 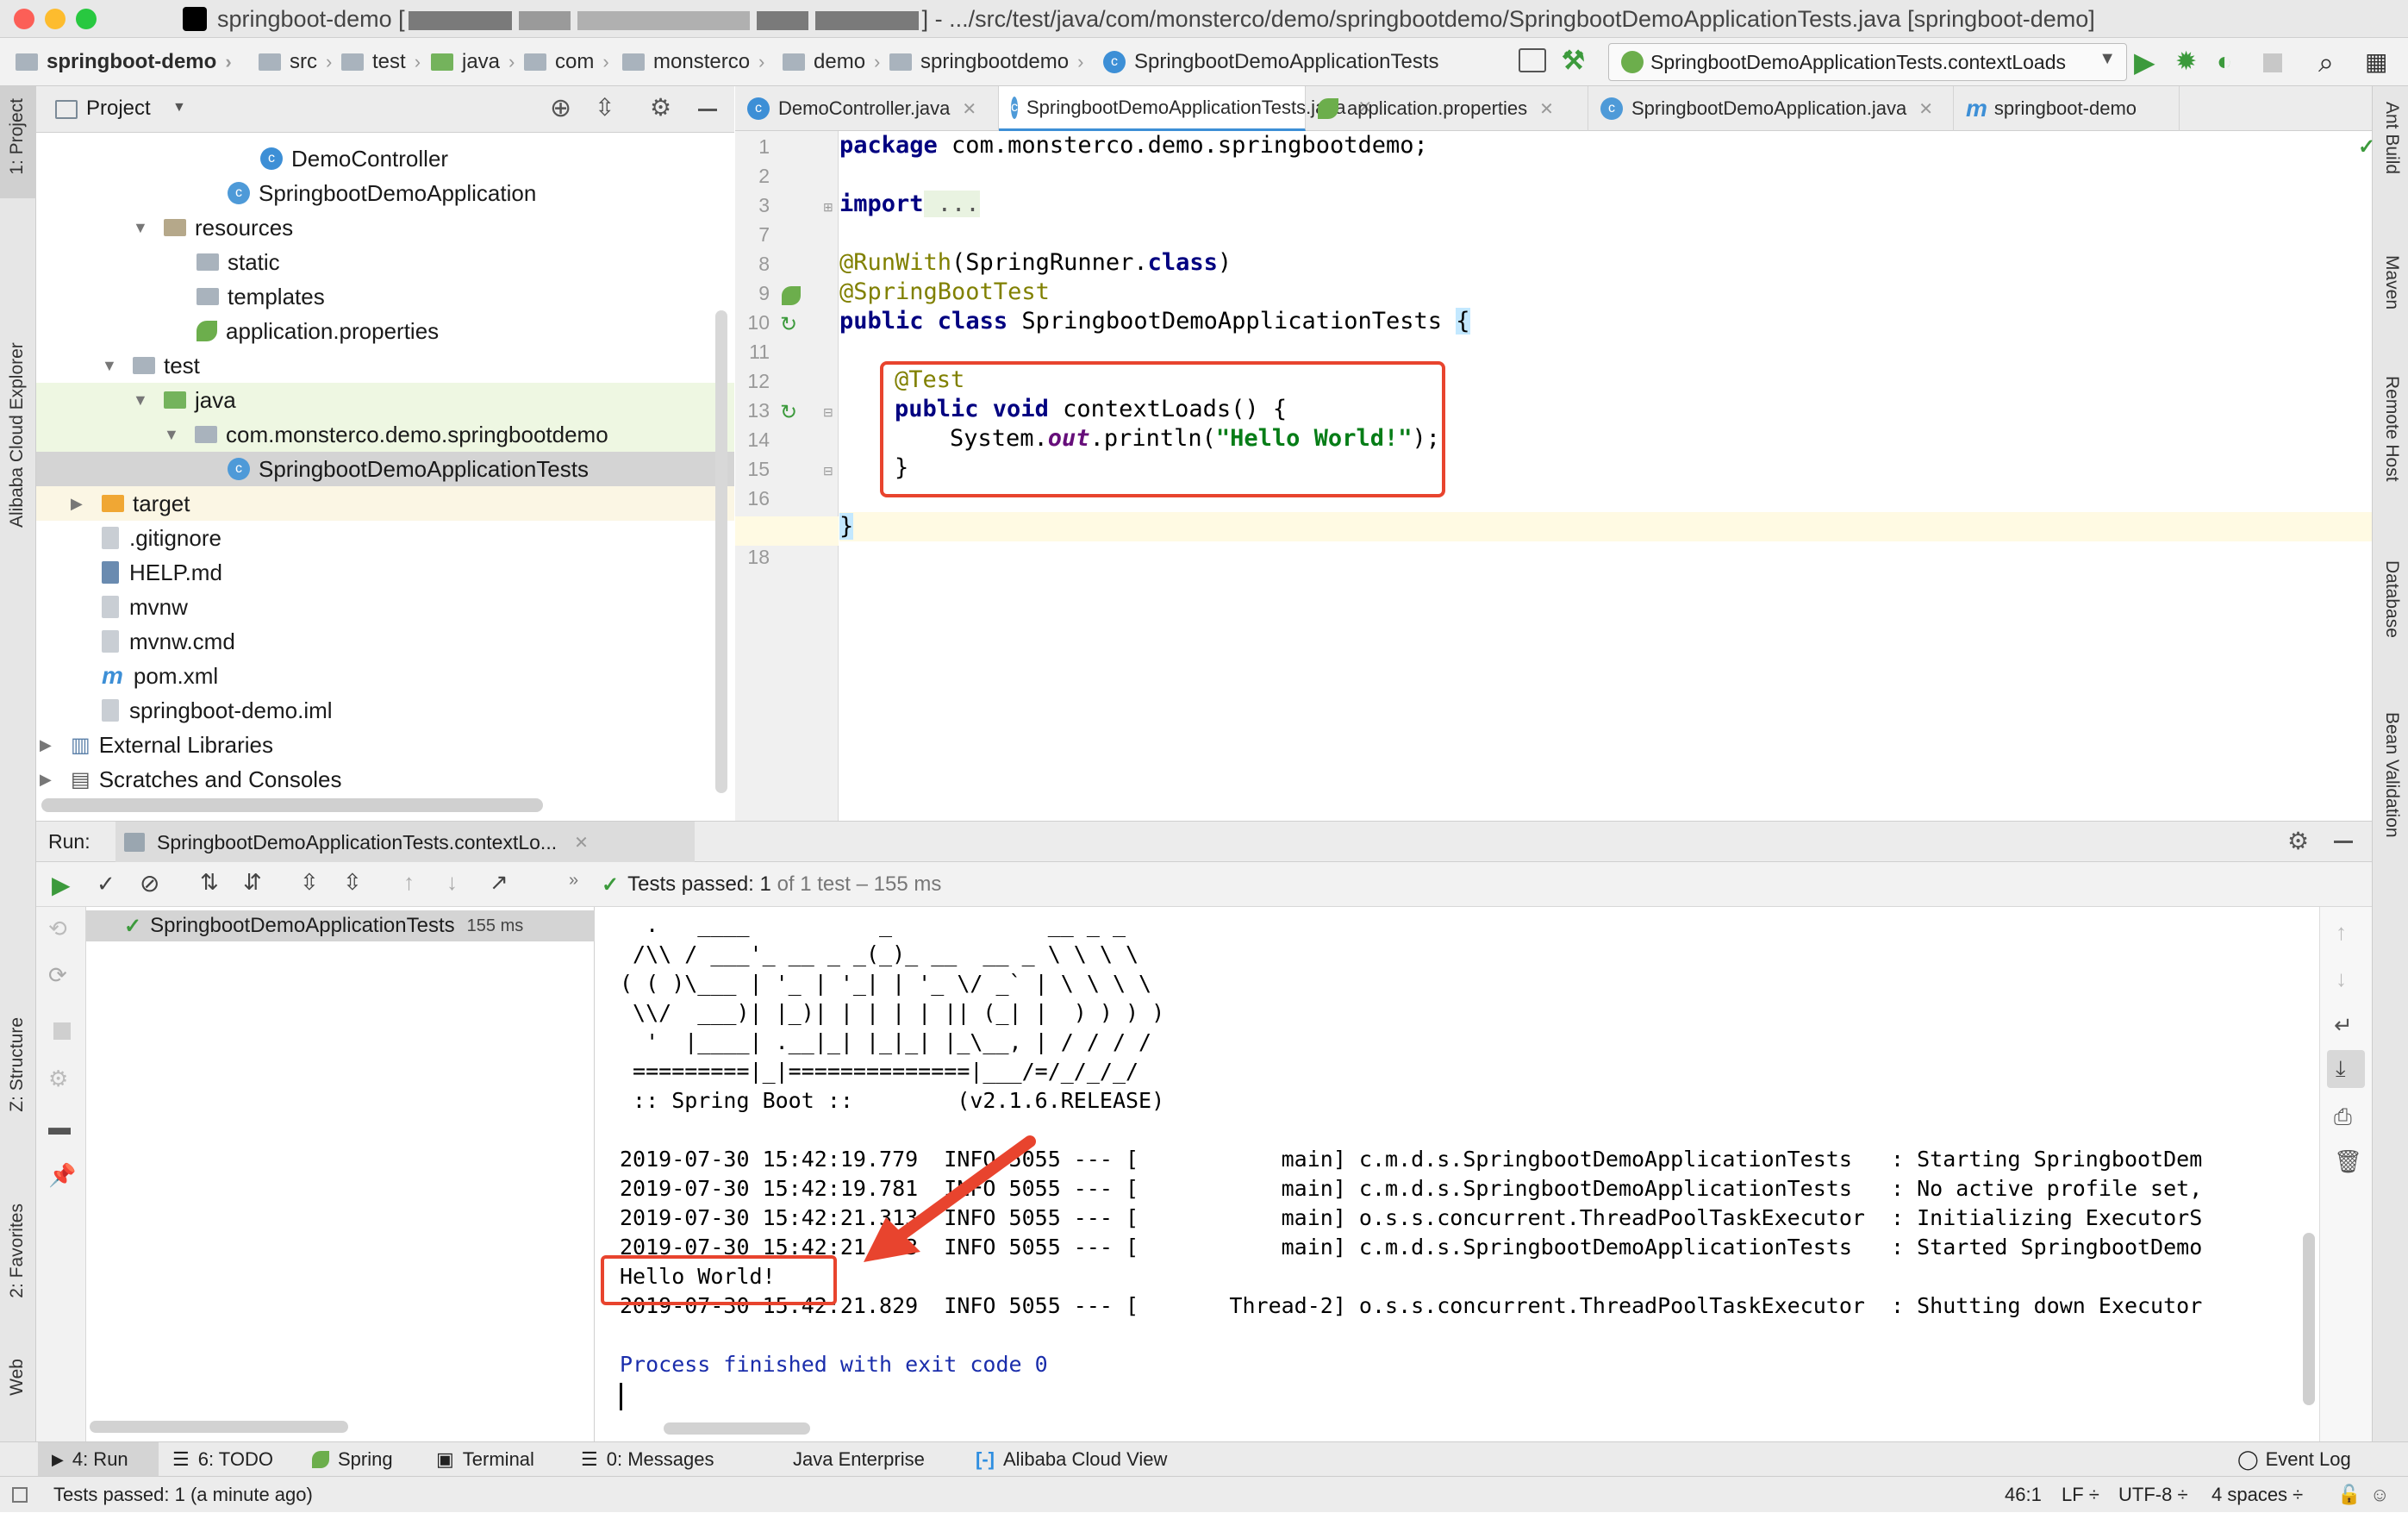 What do you see at coordinates (57, 975) in the screenshot?
I see `toggle-auto-test-icon: ⟳` at bounding box center [57, 975].